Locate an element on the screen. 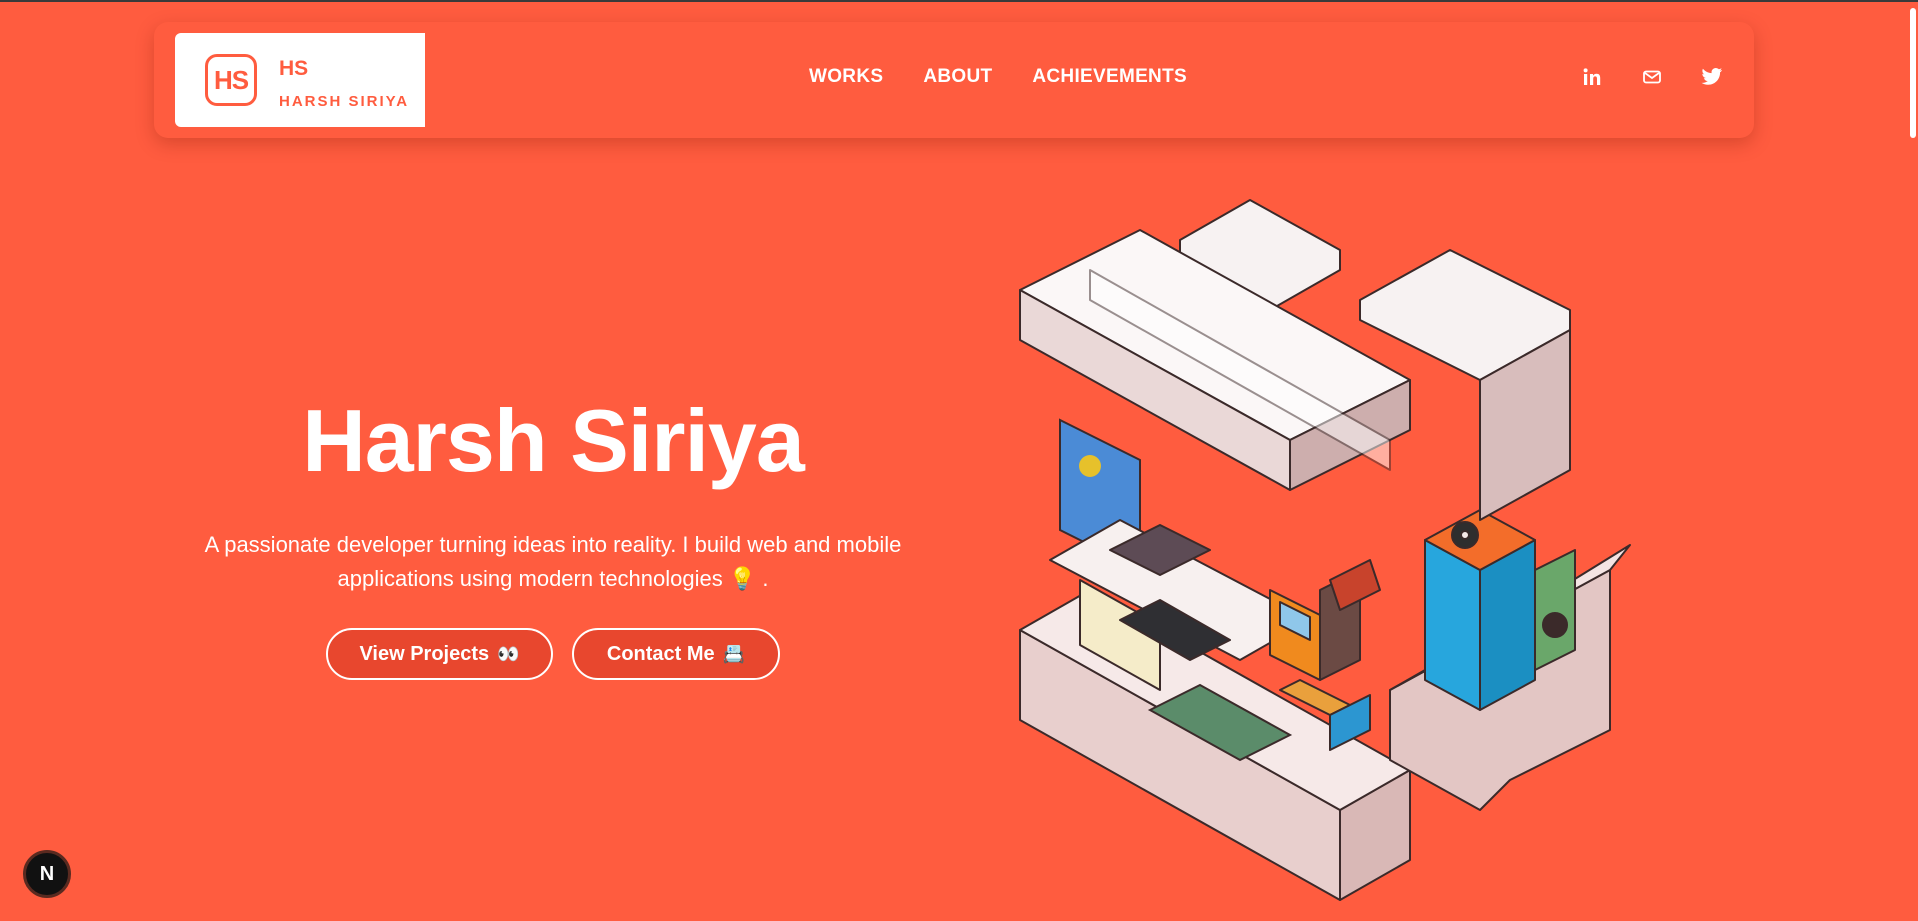  linkedin-icon is located at coordinates (1592, 77).